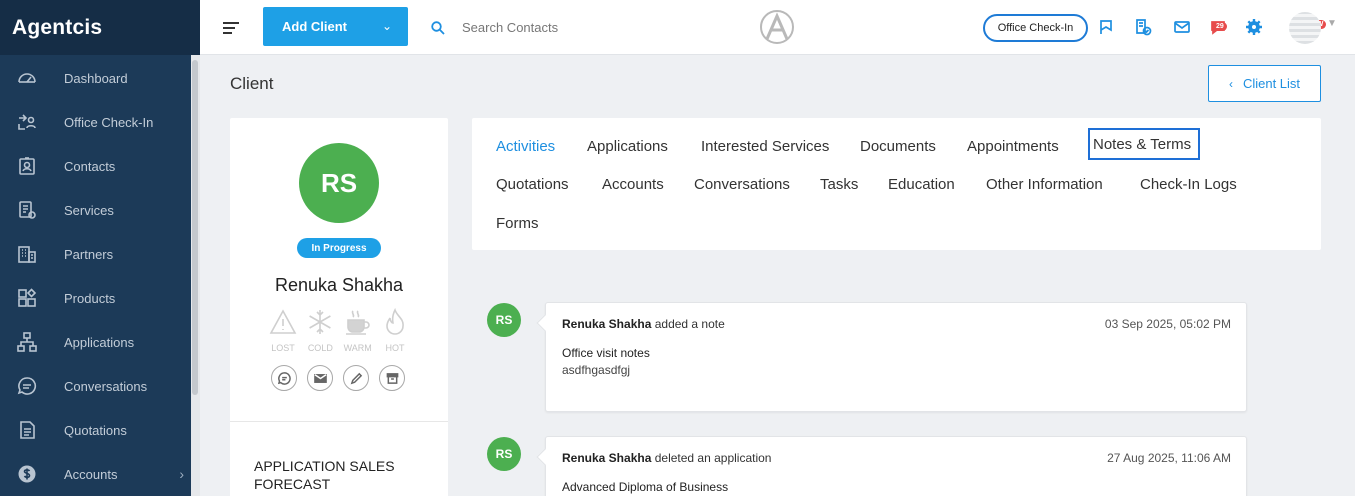 Image resolution: width=1355 pixels, height=496 pixels. What do you see at coordinates (338, 378) in the screenshot?
I see `profile-actions` at bounding box center [338, 378].